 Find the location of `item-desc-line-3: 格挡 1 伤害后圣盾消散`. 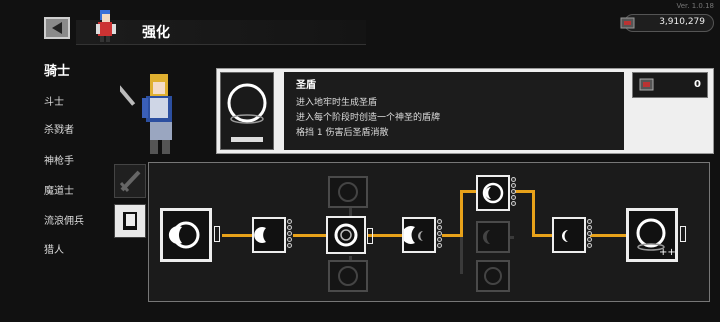

item-desc-line-3: 格挡 1 伤害后圣盾消散 is located at coordinates (342, 133).